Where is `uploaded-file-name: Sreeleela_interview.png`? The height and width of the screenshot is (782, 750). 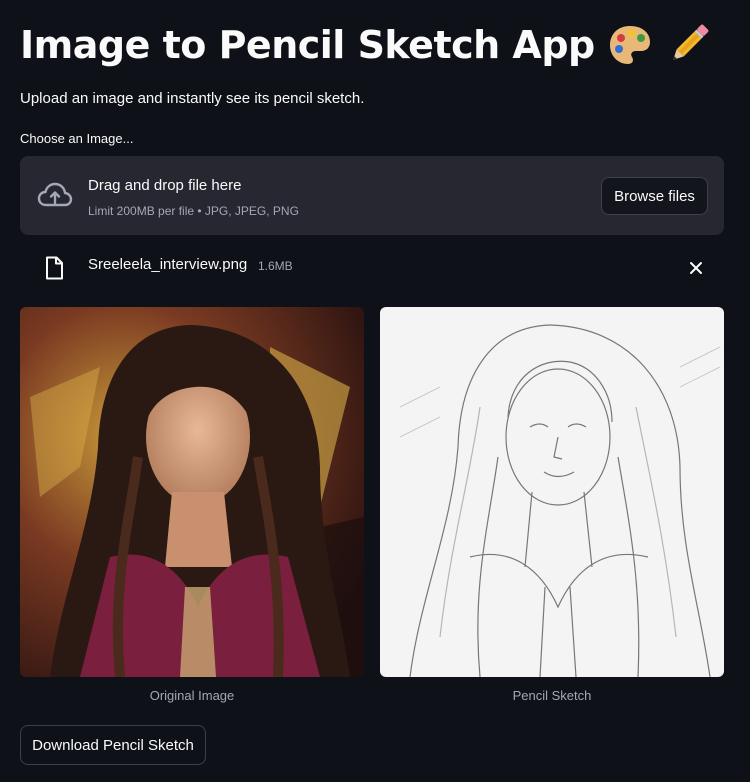
uploaded-file-name: Sreeleela_interview.png is located at coordinates (168, 264).